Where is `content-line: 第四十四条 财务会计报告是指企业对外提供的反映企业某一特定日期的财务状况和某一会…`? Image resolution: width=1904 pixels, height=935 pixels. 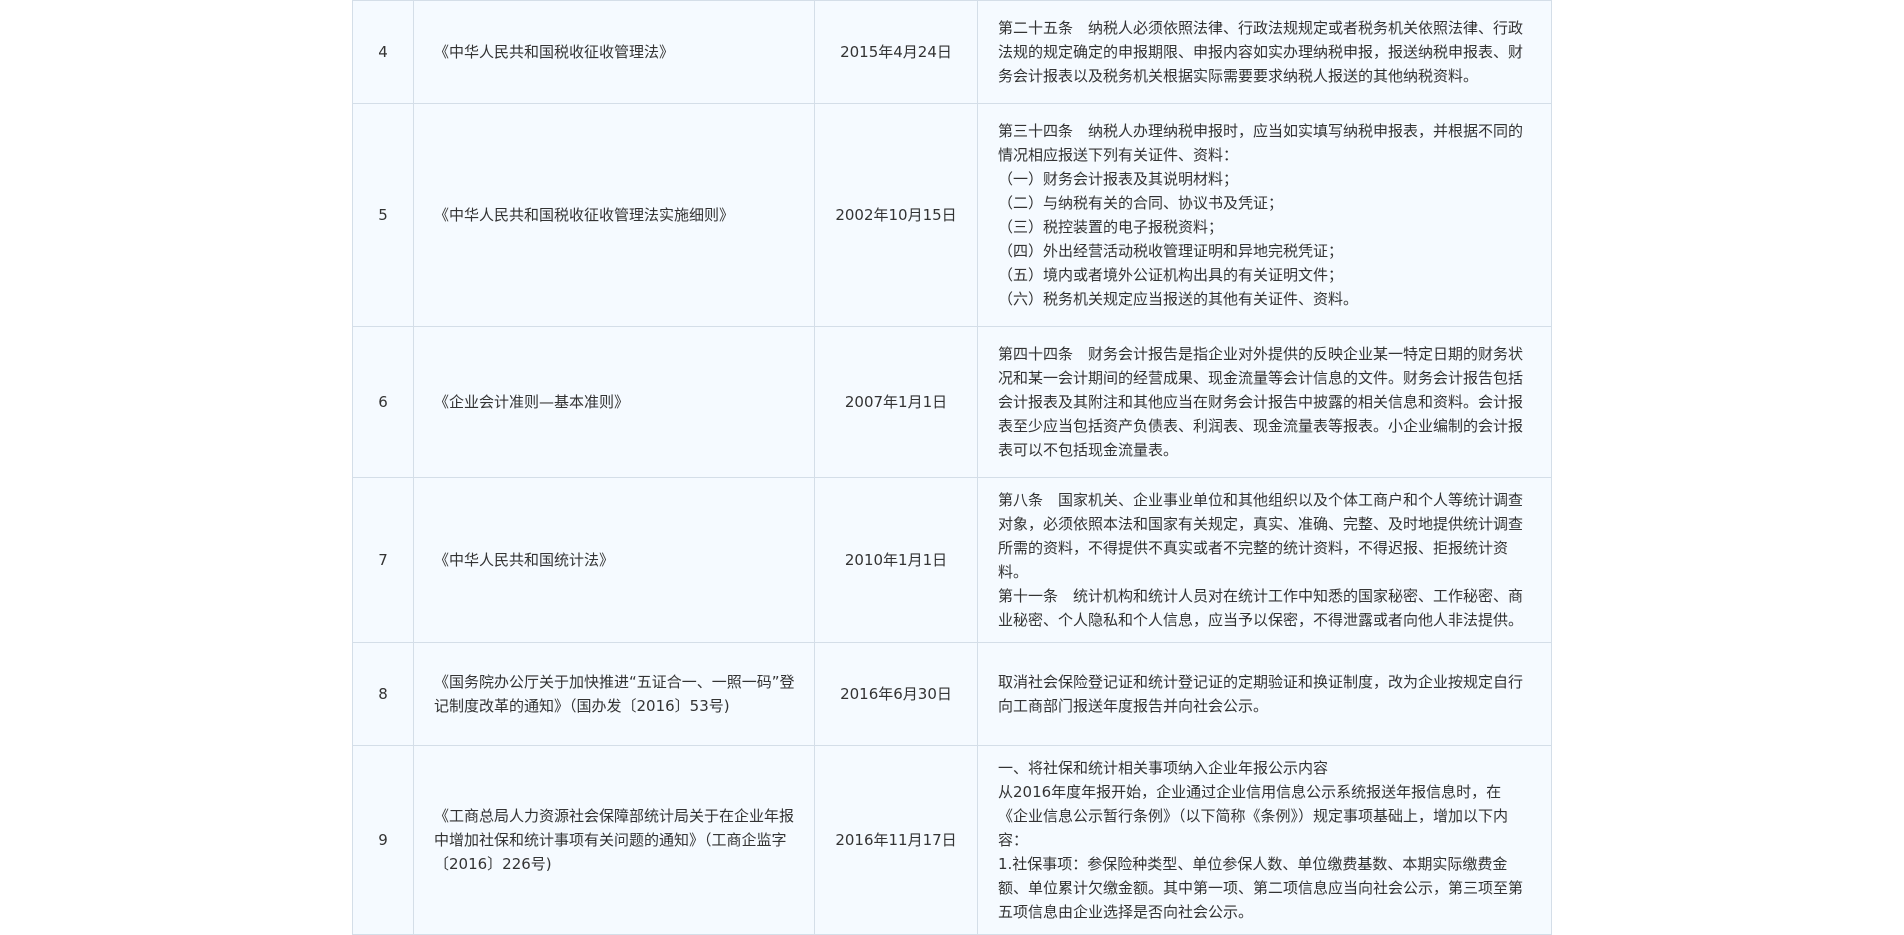 content-line: 第四十四条 财务会计报告是指企业对外提供的反映企业某一特定日期的财务状况和某一会… is located at coordinates (1261, 402).